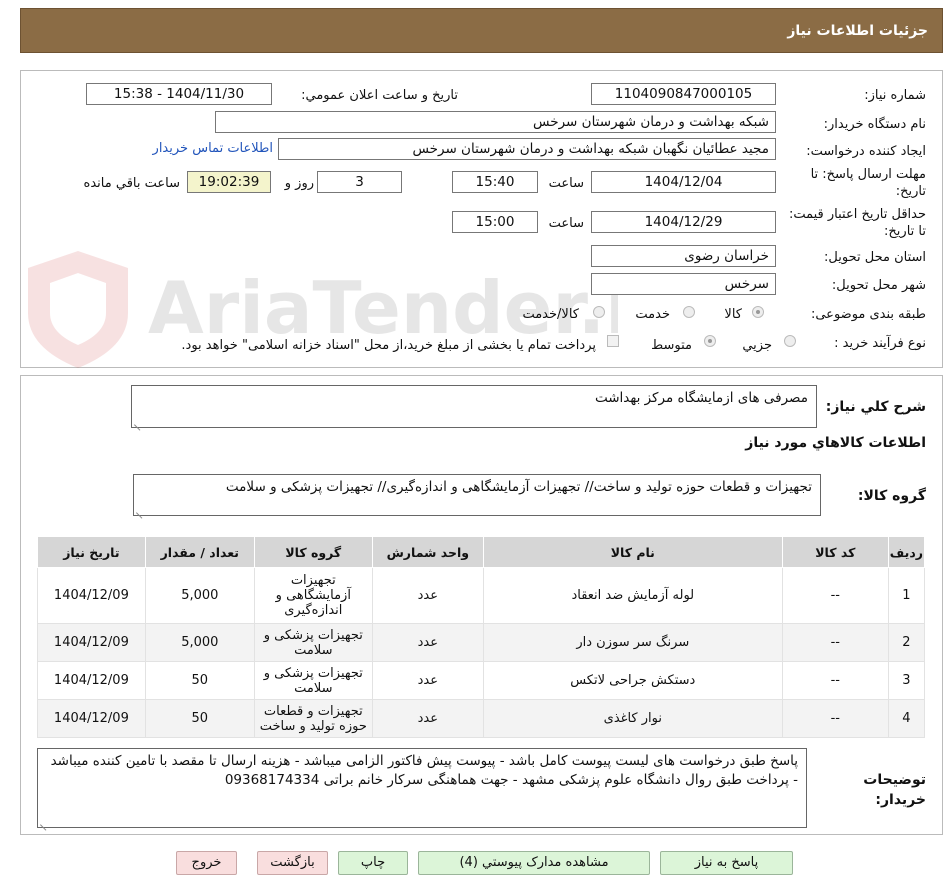  What do you see at coordinates (868, 183) in the screenshot?
I see `deadline-label: مهلت ارسال پاسخ: تا تاریخ:` at bounding box center [868, 183].